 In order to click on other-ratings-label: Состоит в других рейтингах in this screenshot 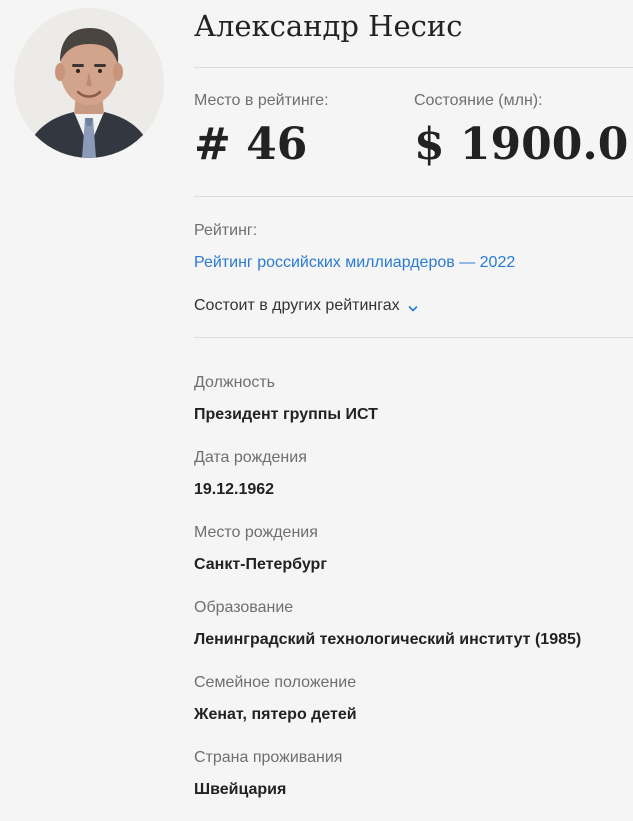, I will do `click(297, 305)`.